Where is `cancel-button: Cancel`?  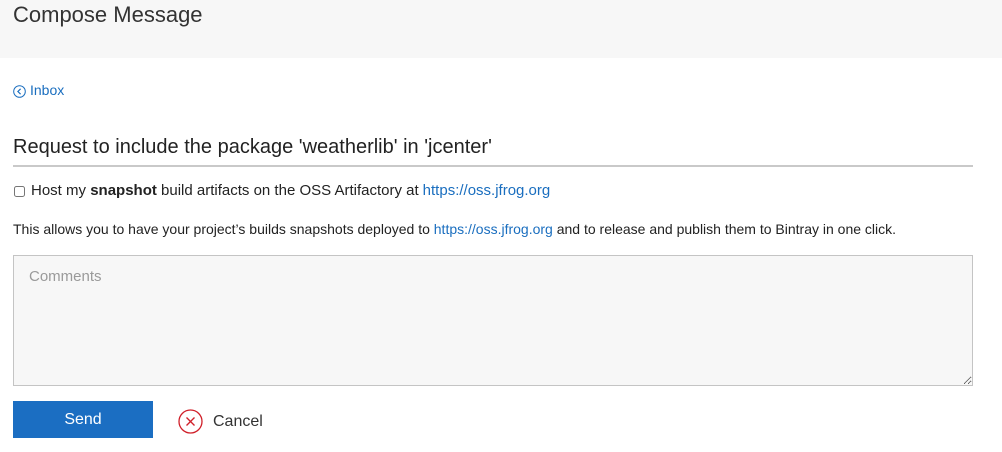 cancel-button: Cancel is located at coordinates (220, 421).